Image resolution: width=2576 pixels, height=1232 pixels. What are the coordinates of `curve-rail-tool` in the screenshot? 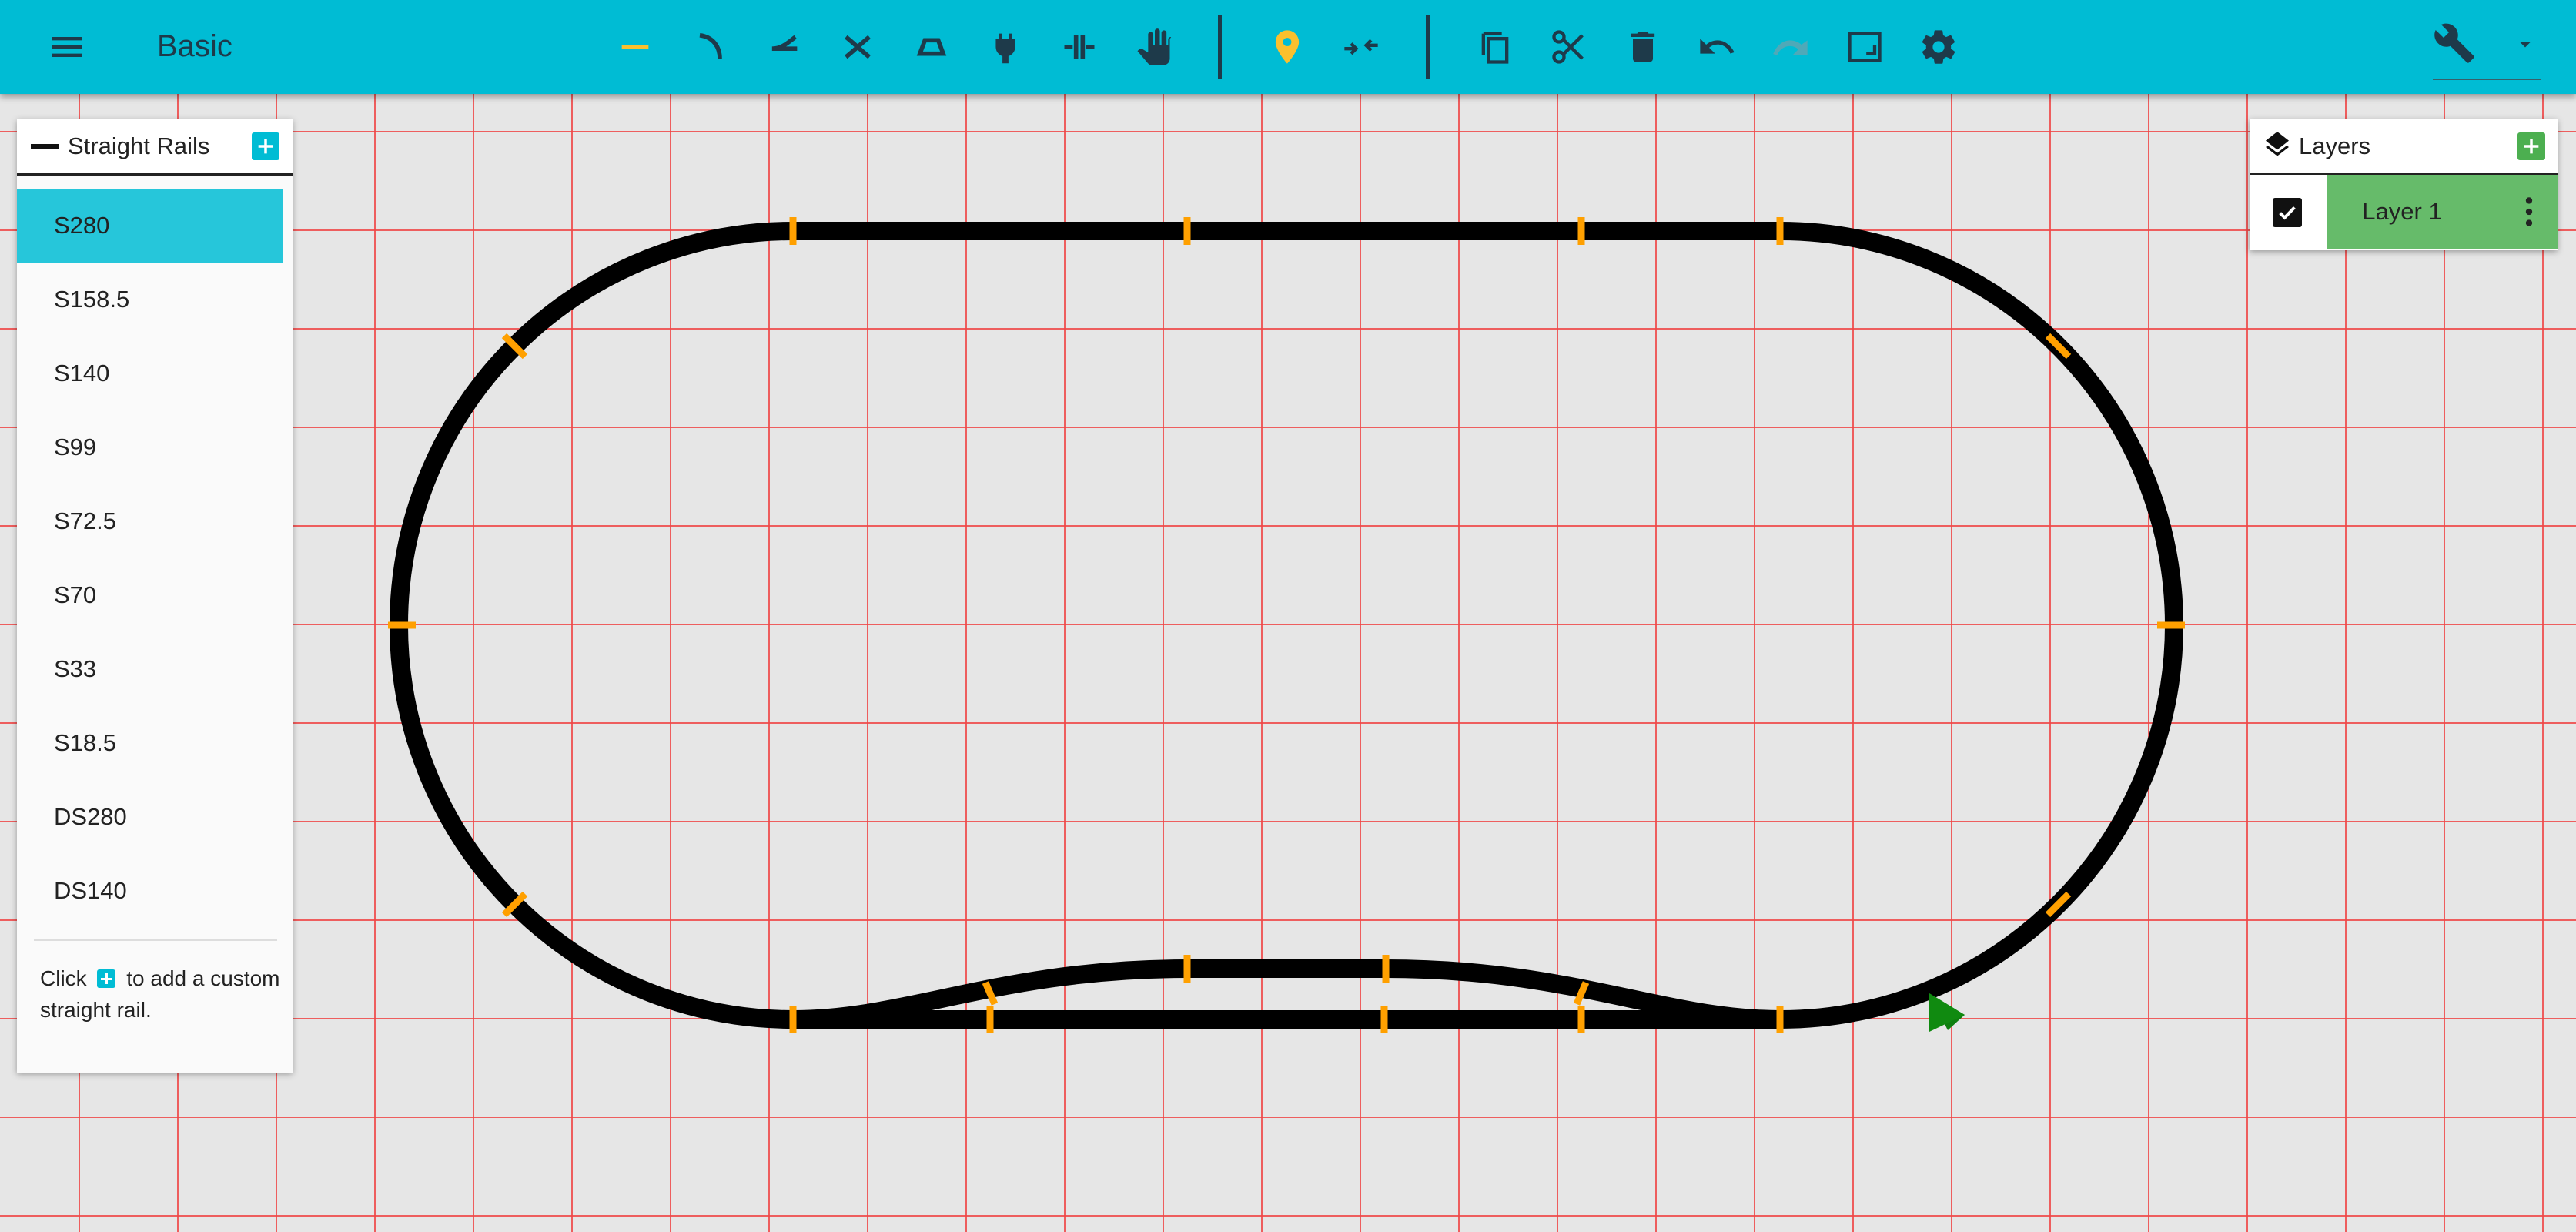 It's located at (709, 47).